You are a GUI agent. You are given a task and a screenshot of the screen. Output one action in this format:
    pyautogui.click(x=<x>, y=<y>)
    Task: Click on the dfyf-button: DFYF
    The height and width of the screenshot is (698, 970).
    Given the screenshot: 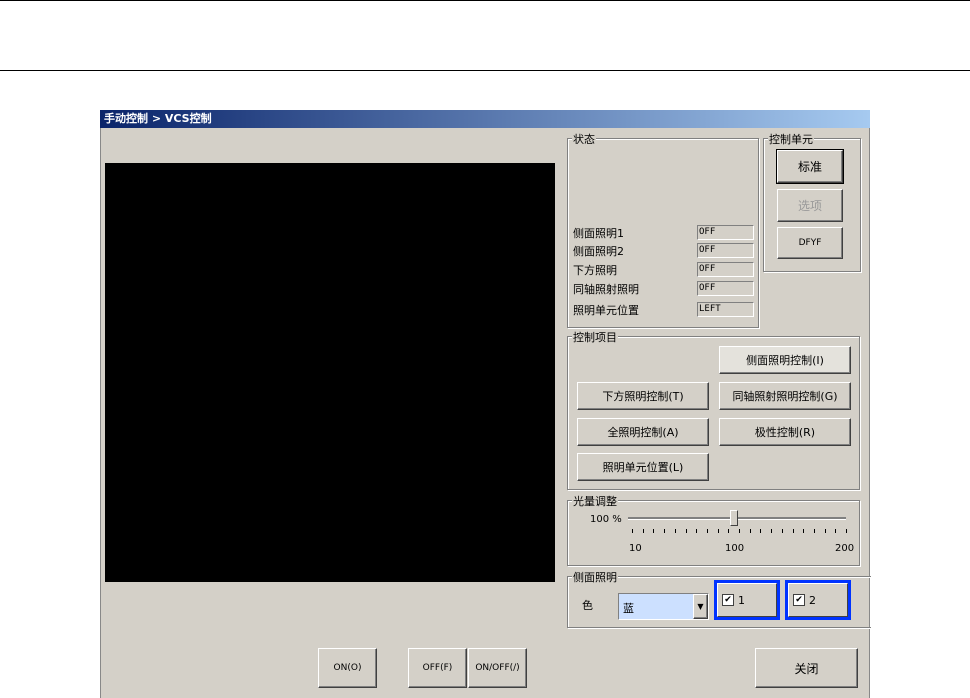 What is the action you would take?
    pyautogui.click(x=810, y=243)
    